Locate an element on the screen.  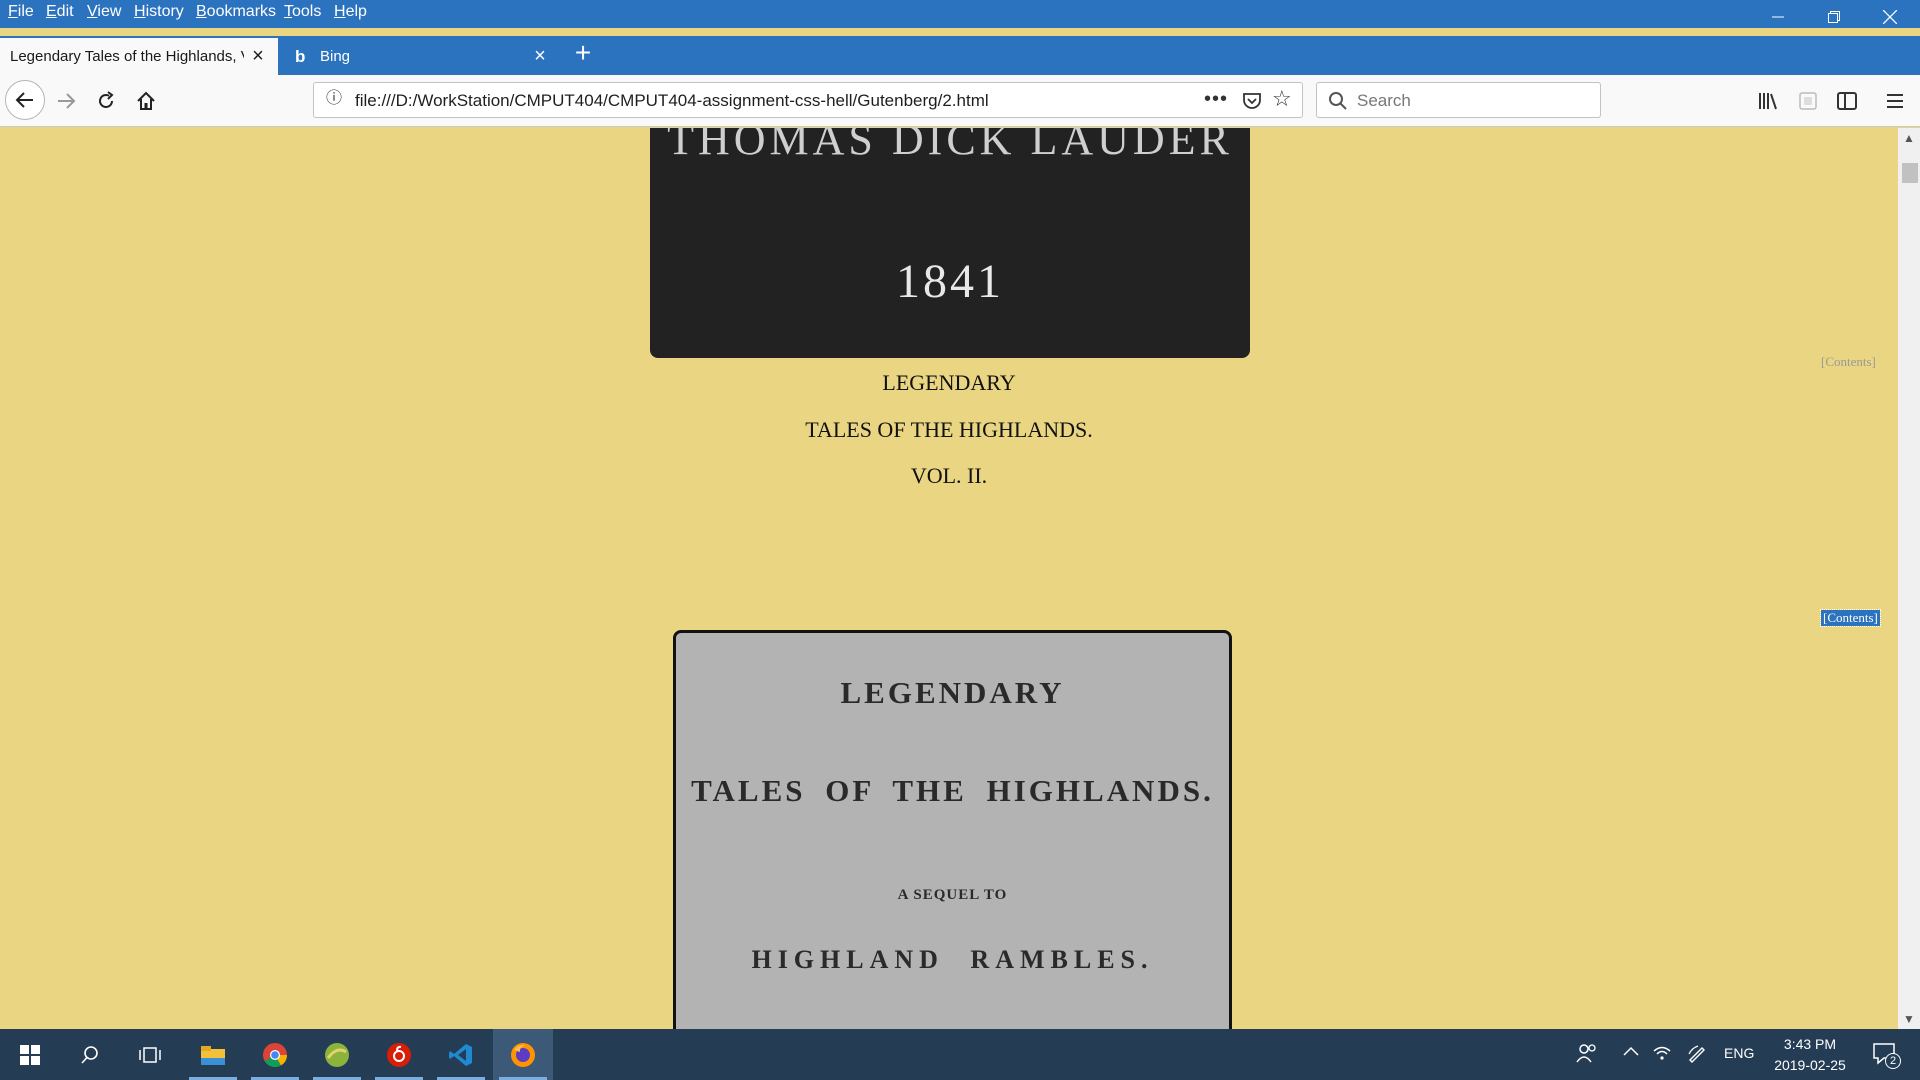
menu-edit: Edit is located at coordinates (60, 12).